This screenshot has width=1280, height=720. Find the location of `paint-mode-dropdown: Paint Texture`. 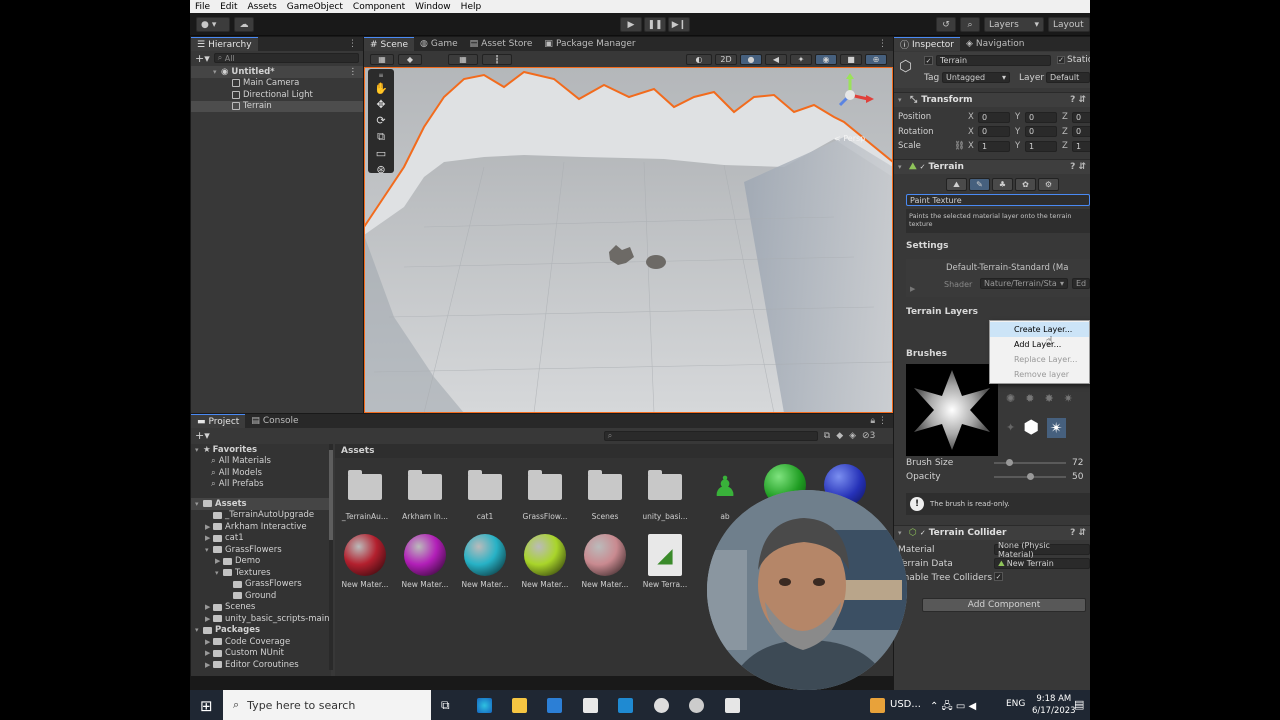

paint-mode-dropdown: Paint Texture is located at coordinates (998, 200).